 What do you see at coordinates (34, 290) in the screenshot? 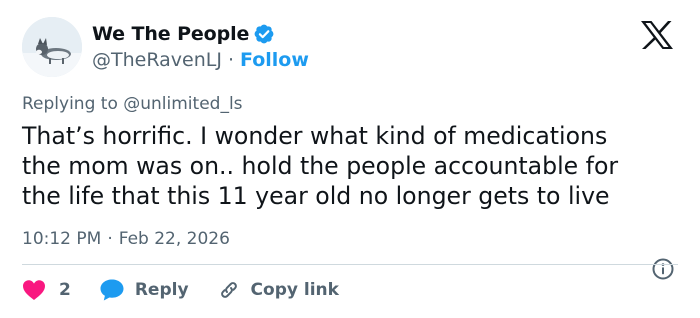
I see `heart-icon` at bounding box center [34, 290].